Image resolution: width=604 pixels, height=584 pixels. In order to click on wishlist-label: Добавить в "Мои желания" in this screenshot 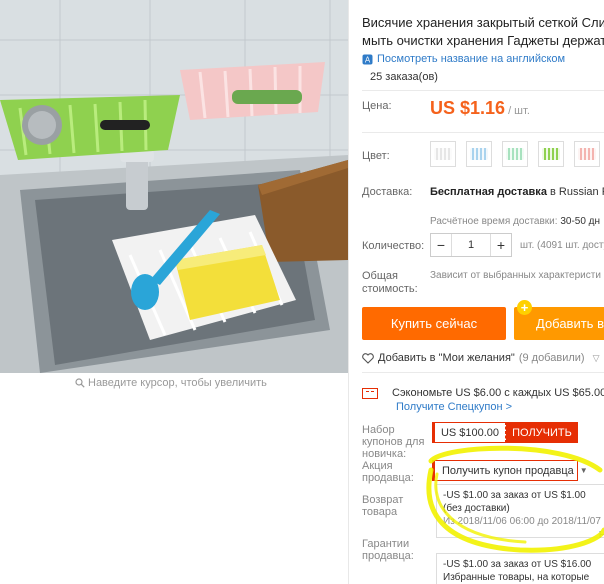, I will do `click(446, 358)`.